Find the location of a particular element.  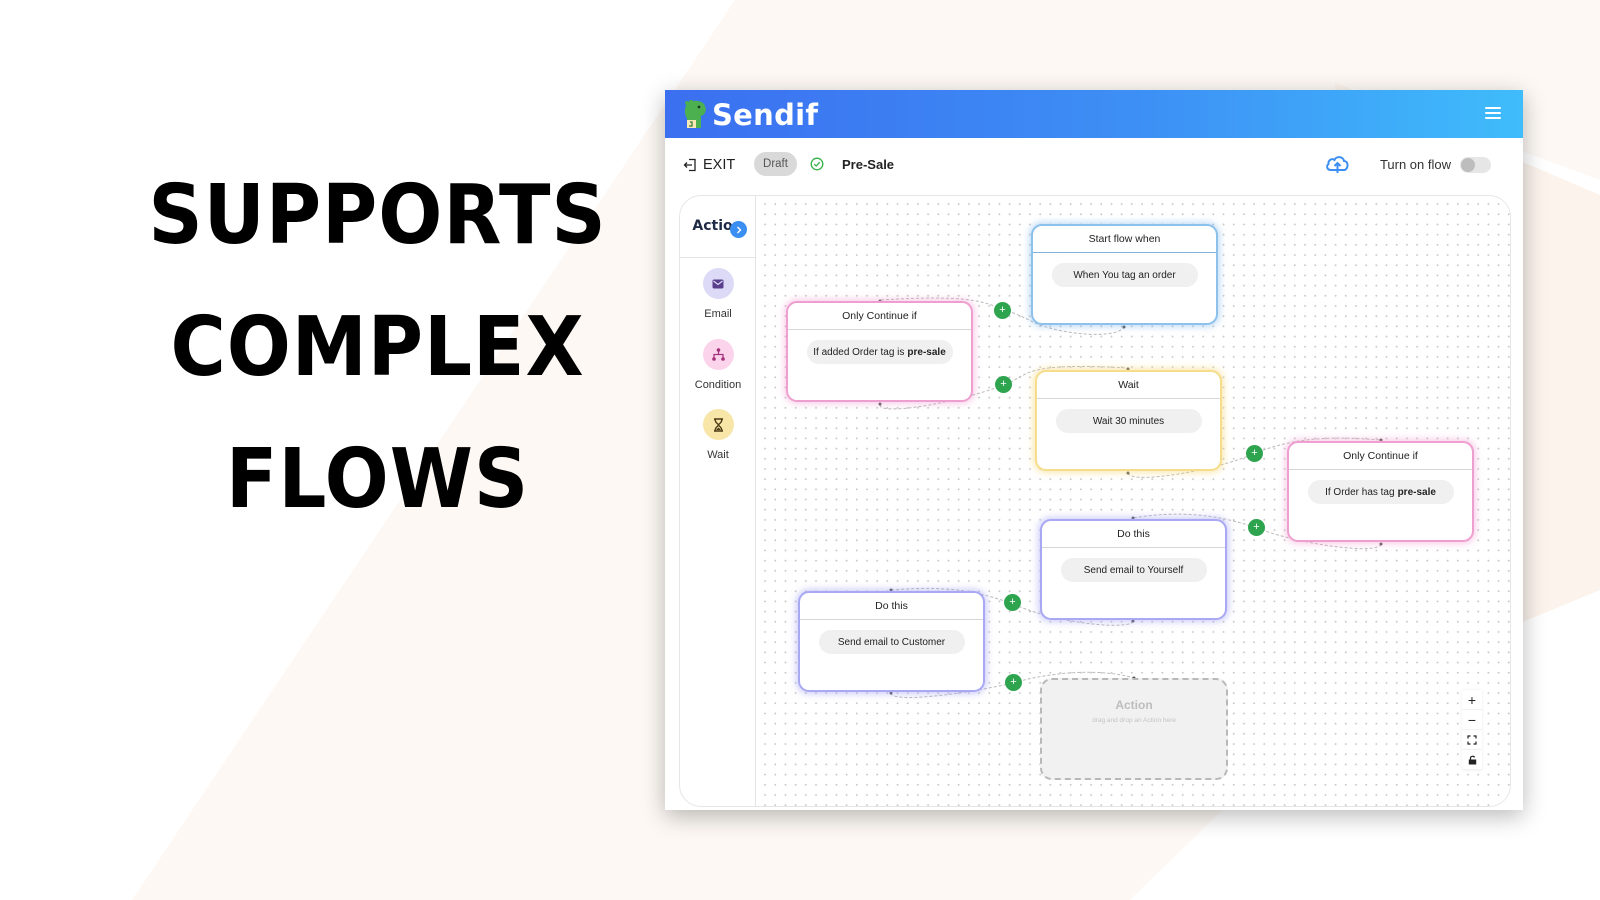

sidebar-collapse-button is located at coordinates (738, 229).